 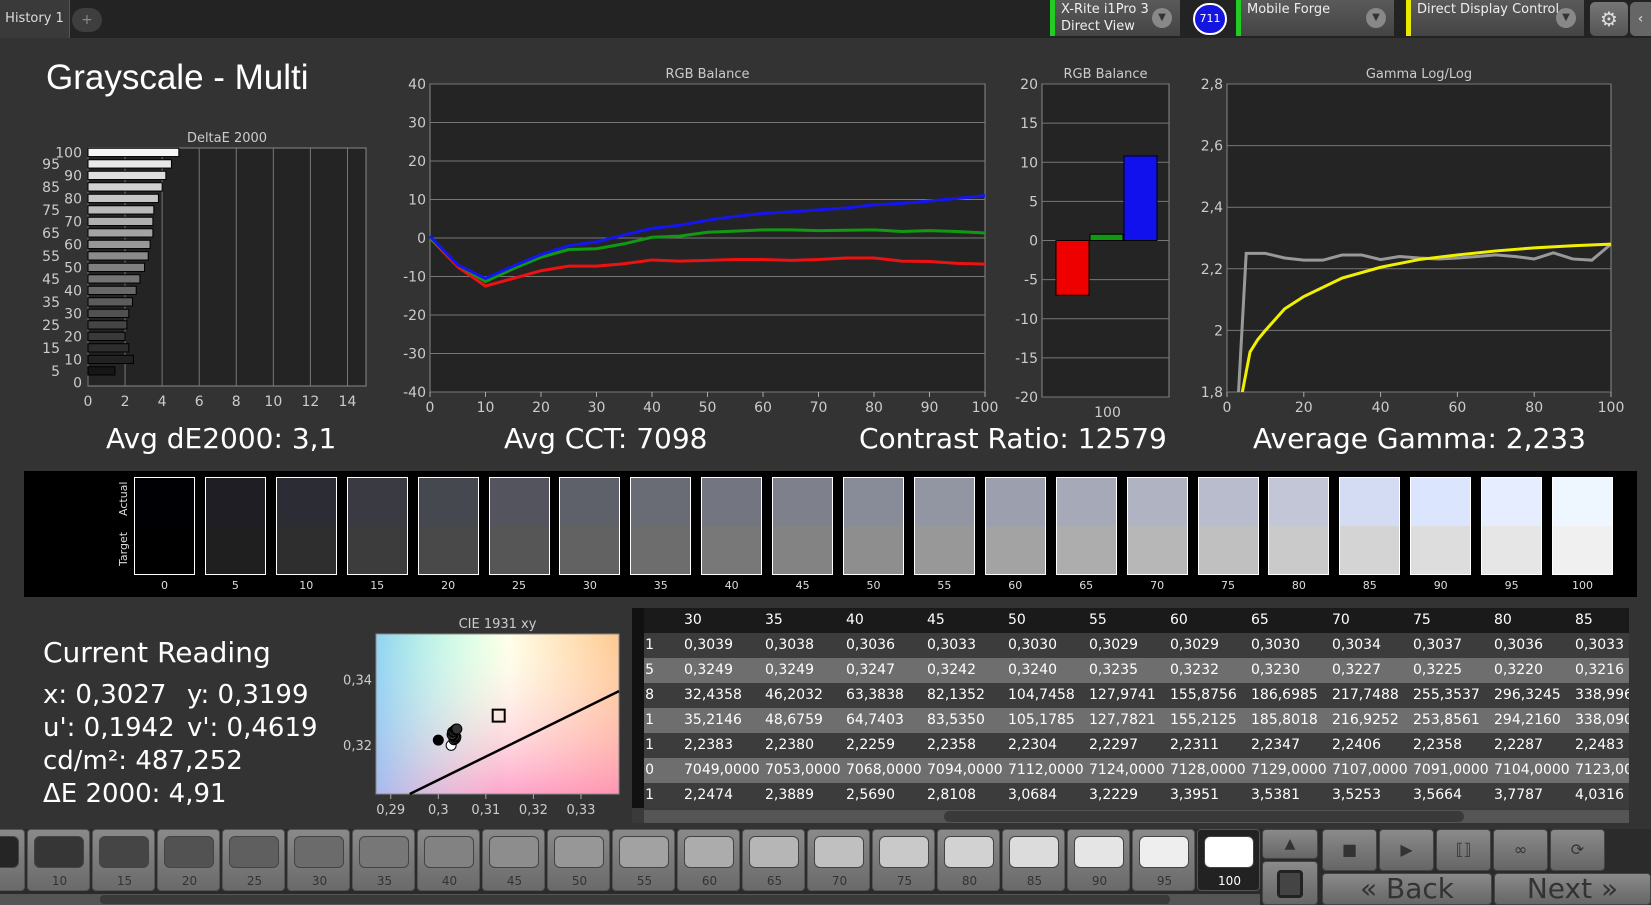 I want to click on patch-button-100: 100, so click(x=1228, y=860).